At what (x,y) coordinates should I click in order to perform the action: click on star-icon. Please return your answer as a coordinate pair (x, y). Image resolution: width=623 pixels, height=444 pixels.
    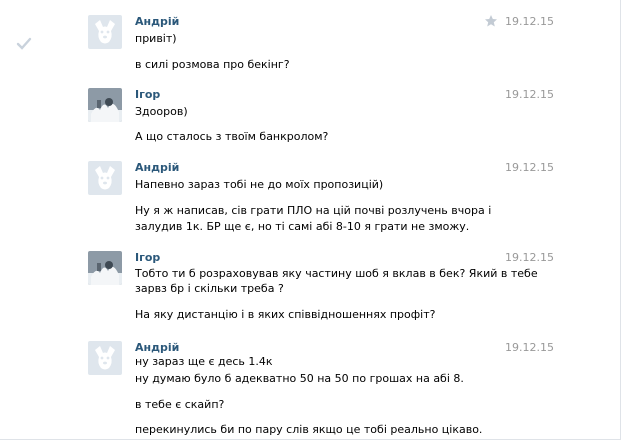
    Looking at the image, I should click on (491, 21).